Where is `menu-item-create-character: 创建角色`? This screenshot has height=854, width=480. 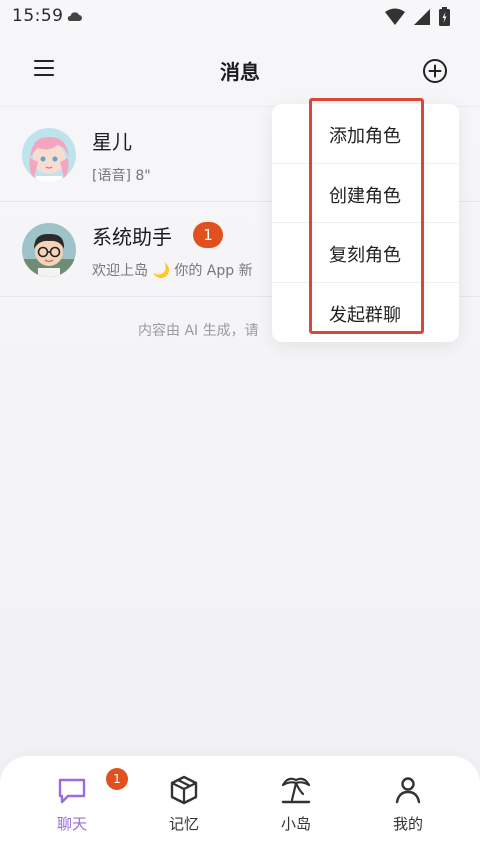 menu-item-create-character: 创建角色 is located at coordinates (365, 193).